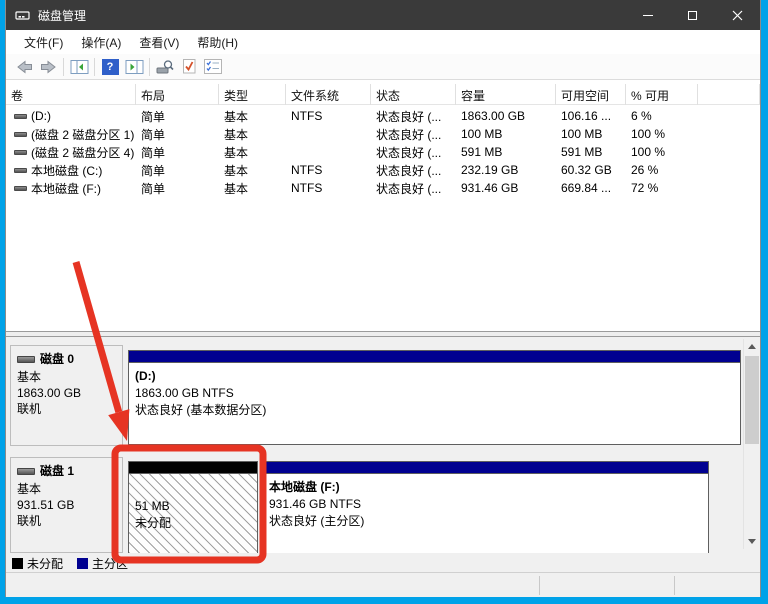 The height and width of the screenshot is (604, 768). What do you see at coordinates (66, 395) in the screenshot?
I see `disk0-label-box: 磁盘 0 基本 1863.00 GB 联机` at bounding box center [66, 395].